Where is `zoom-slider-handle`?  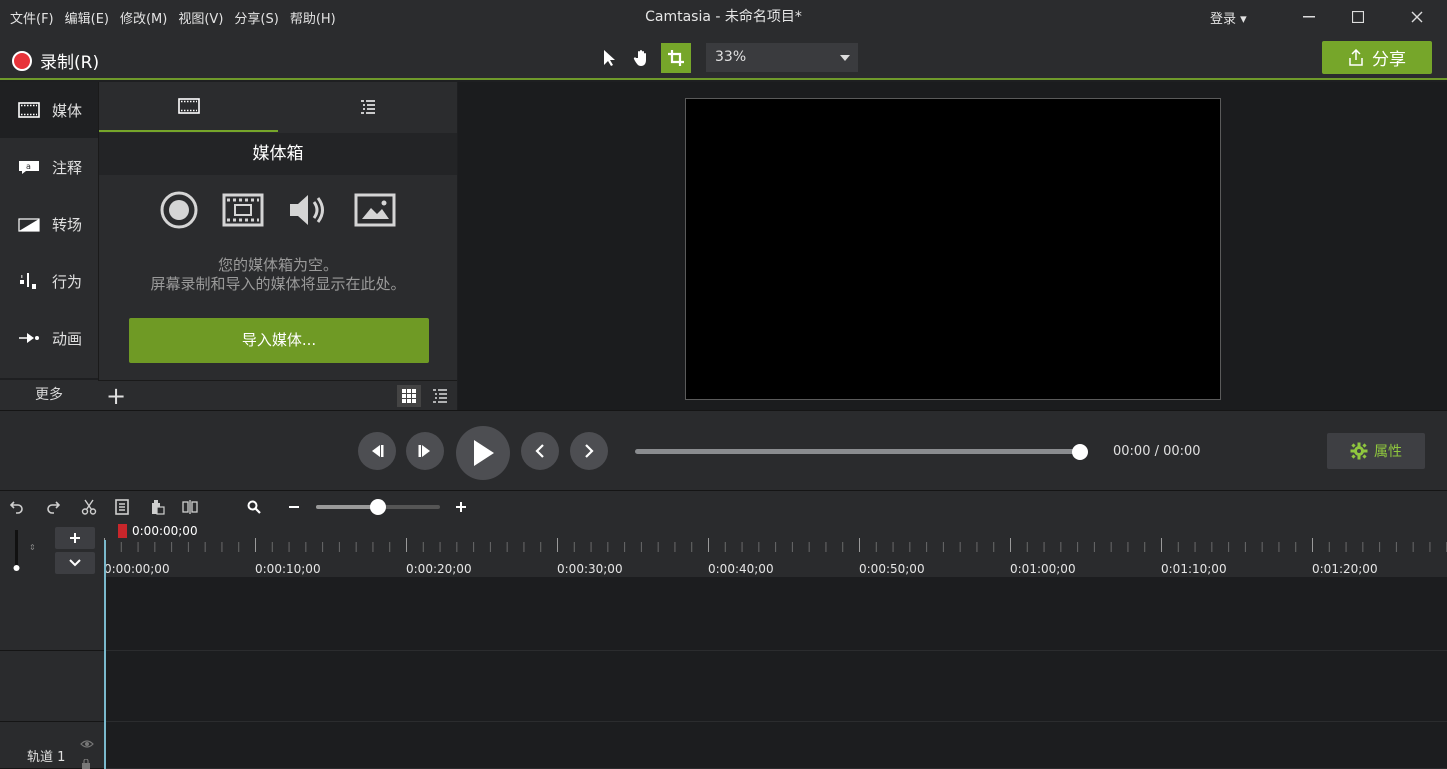
zoom-slider-handle is located at coordinates (378, 507).